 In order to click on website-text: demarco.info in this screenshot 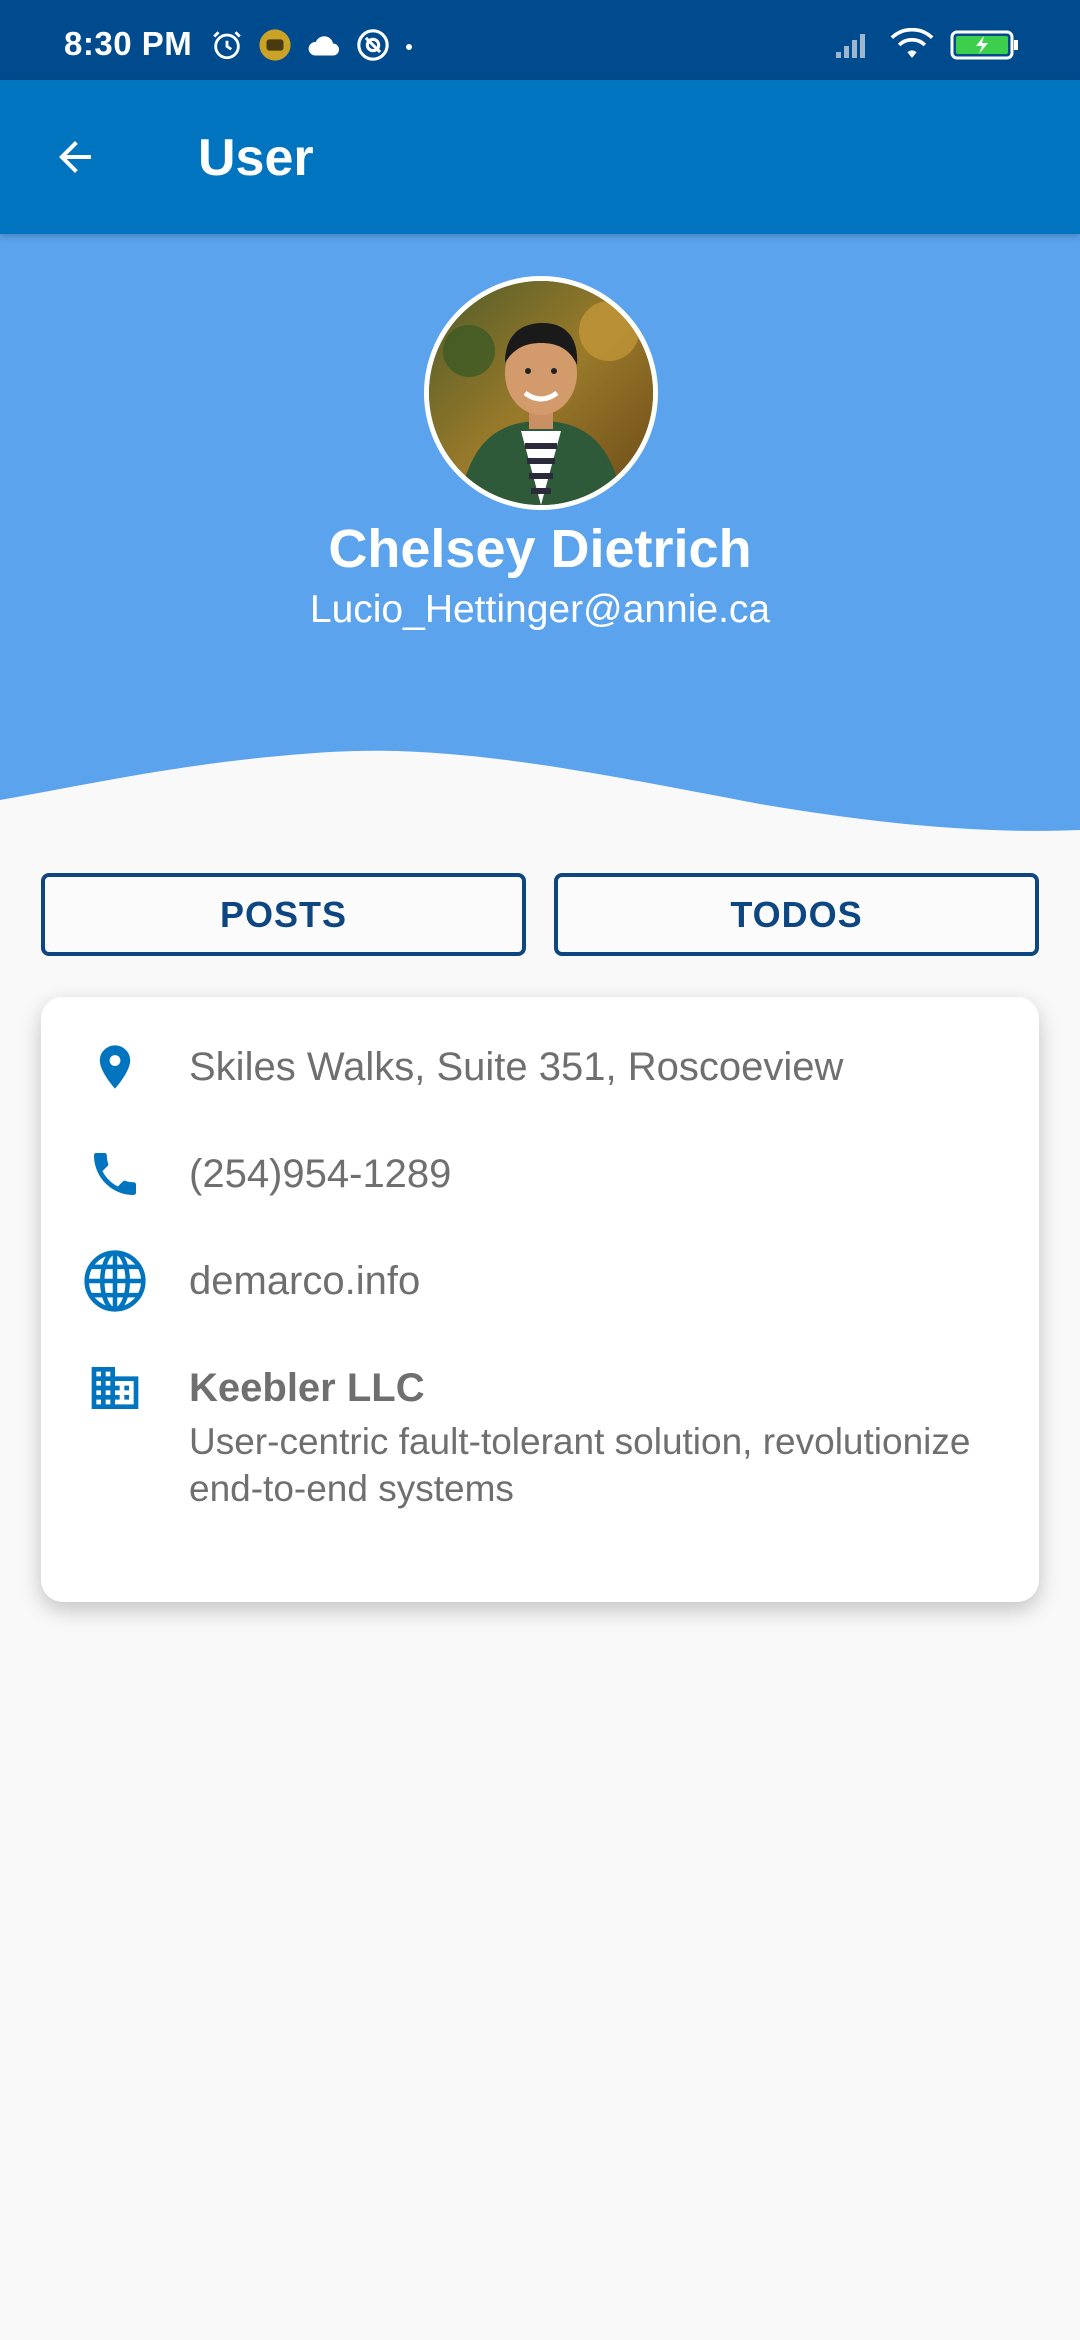, I will do `click(305, 1281)`.